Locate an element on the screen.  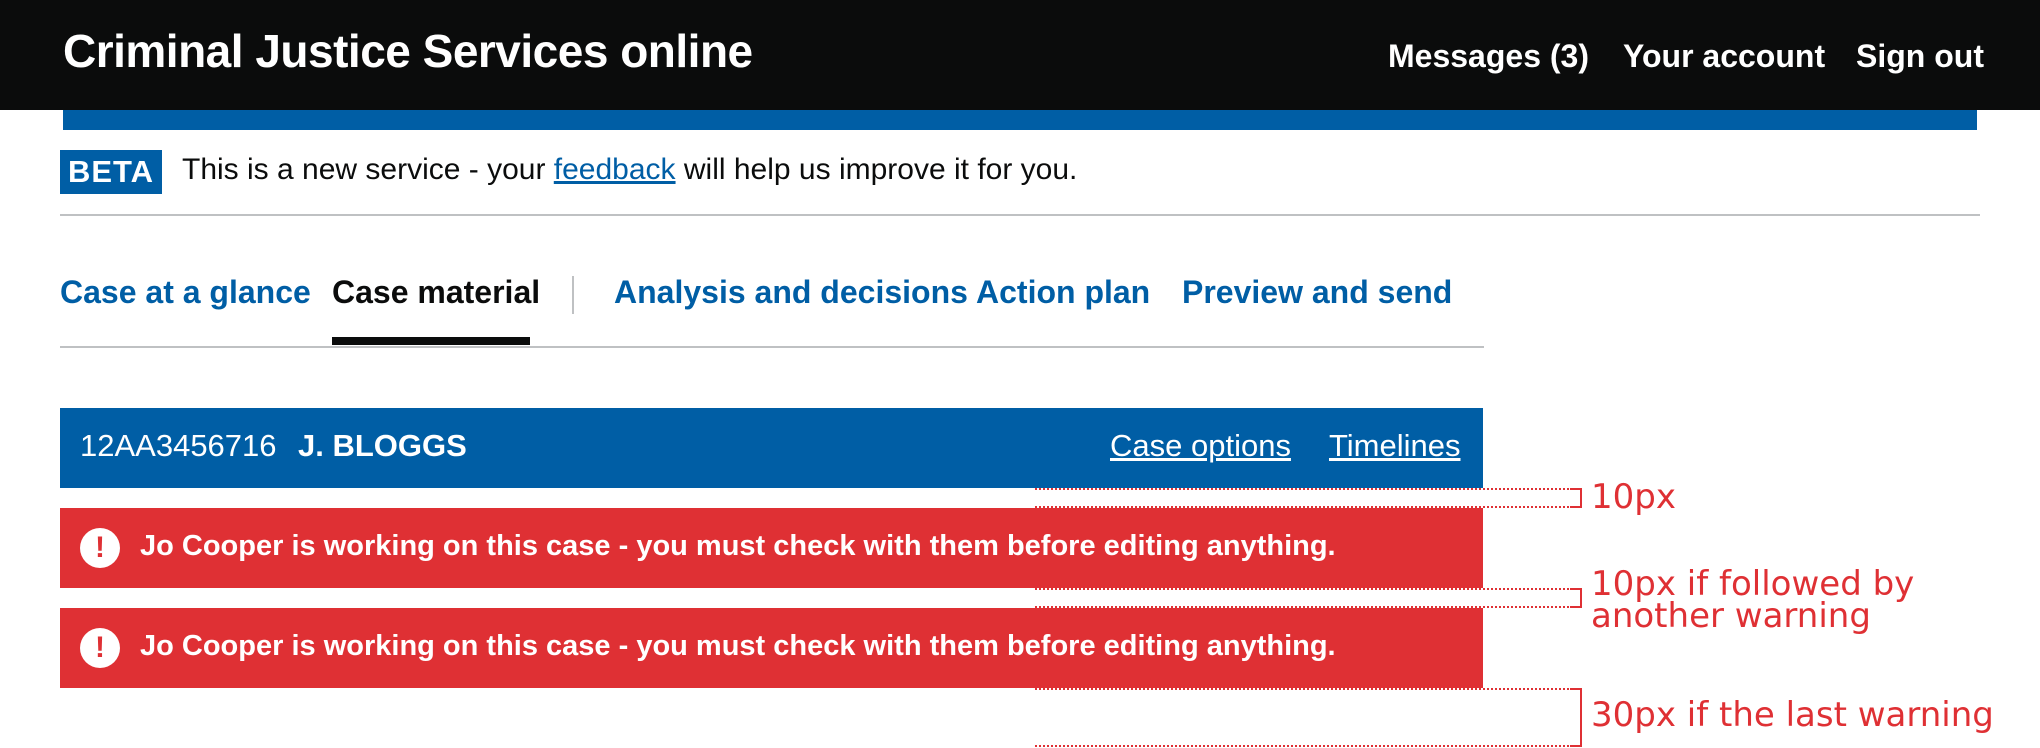
service-title: Criminal Justice Services online is located at coordinates (408, 51).